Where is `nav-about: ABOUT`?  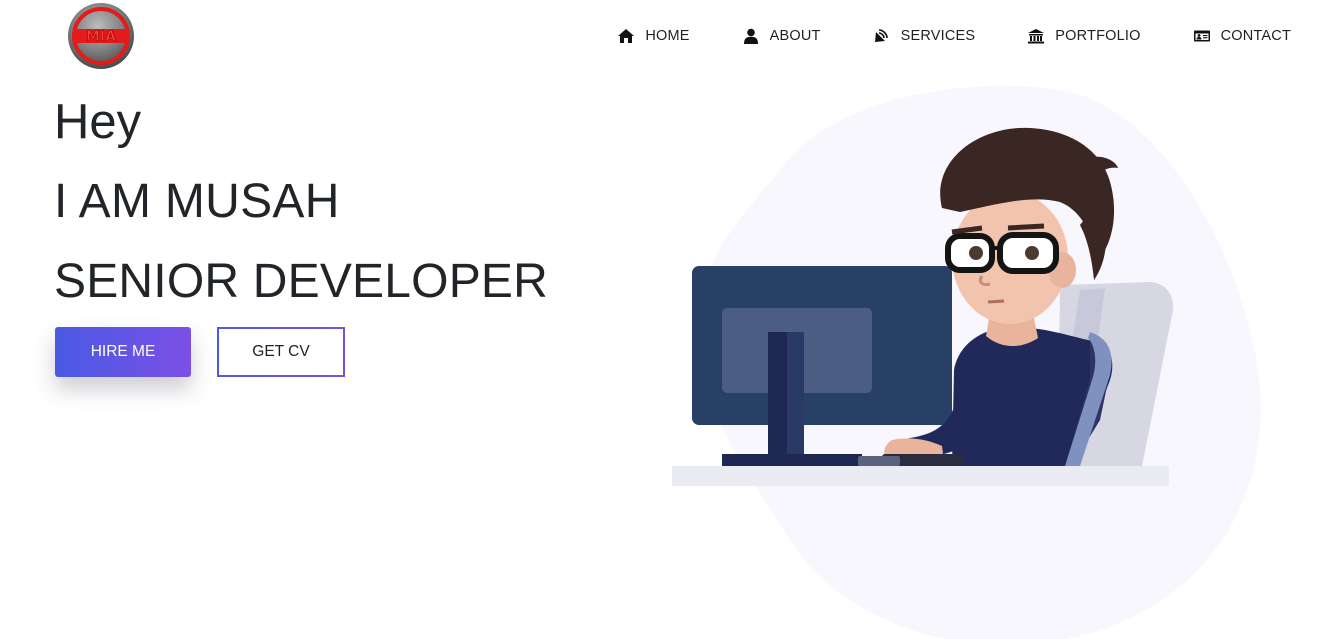 nav-about: ABOUT is located at coordinates (781, 36).